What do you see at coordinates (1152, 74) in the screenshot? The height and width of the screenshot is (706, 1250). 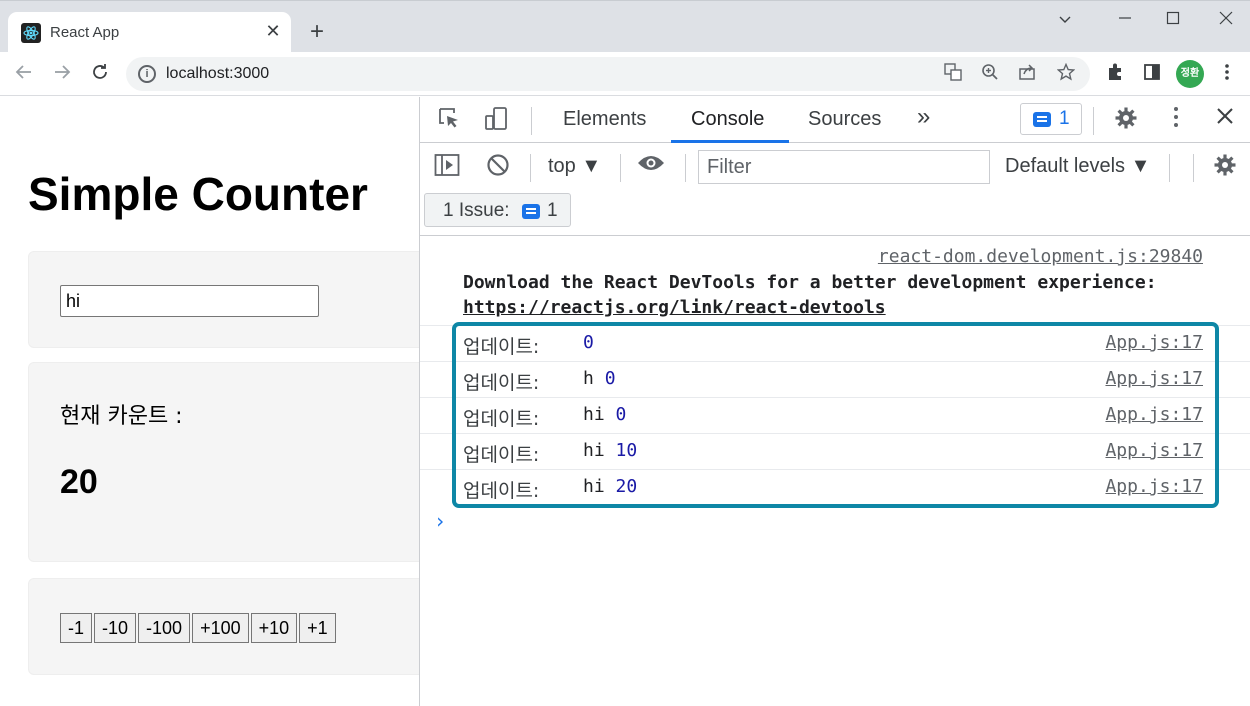 I see `side-panel-icon` at bounding box center [1152, 74].